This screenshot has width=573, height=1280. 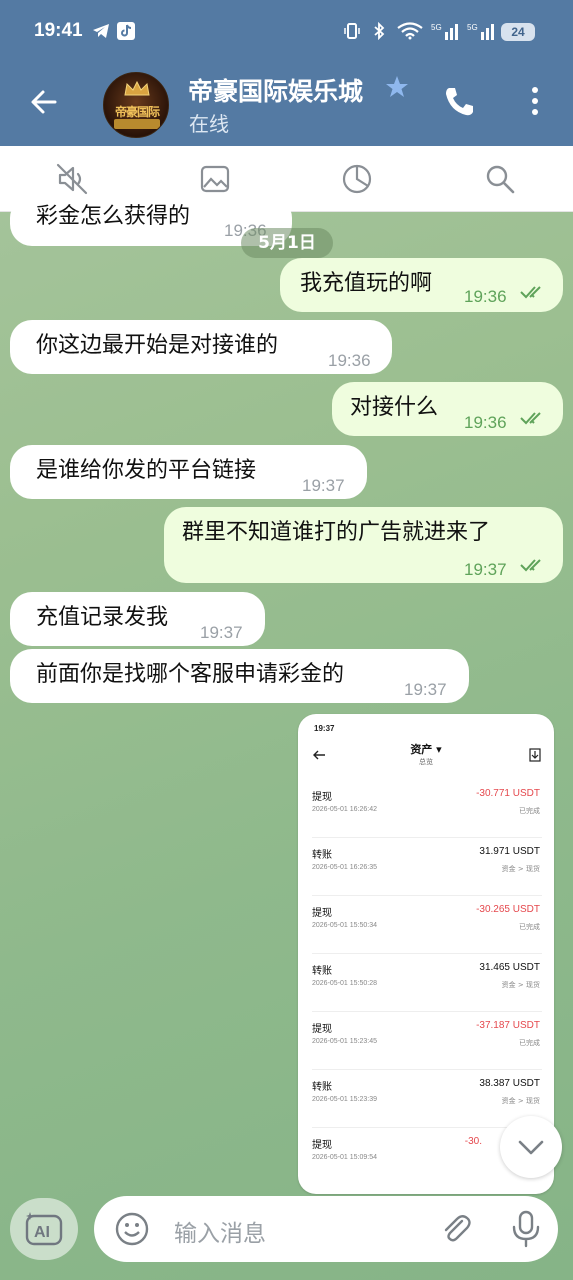 I want to click on message-text: 群里不知道谁打的广告就进来了, so click(x=336, y=532).